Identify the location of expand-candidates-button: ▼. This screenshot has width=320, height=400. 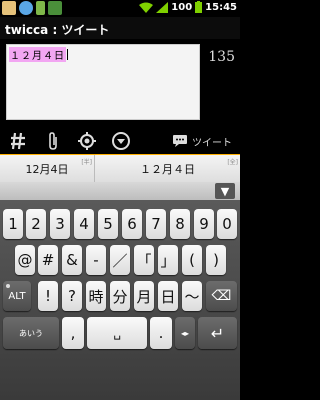
(225, 191).